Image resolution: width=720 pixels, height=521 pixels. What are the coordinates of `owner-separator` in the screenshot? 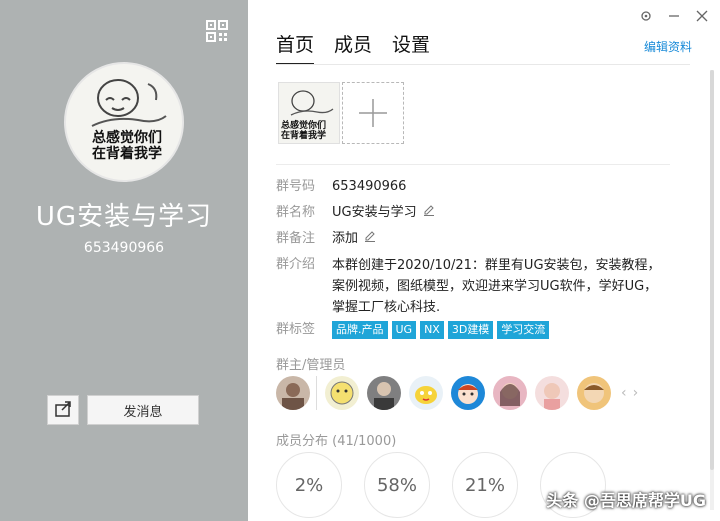 It's located at (316, 393).